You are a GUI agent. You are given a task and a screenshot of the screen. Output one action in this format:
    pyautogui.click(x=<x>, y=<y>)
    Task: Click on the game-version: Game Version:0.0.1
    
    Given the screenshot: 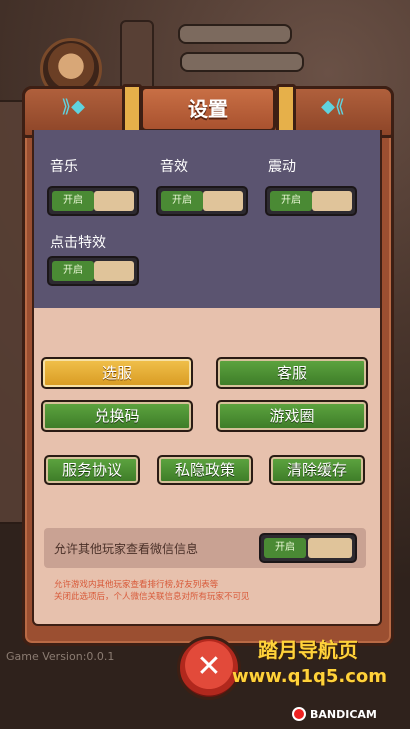 What is the action you would take?
    pyautogui.click(x=60, y=656)
    